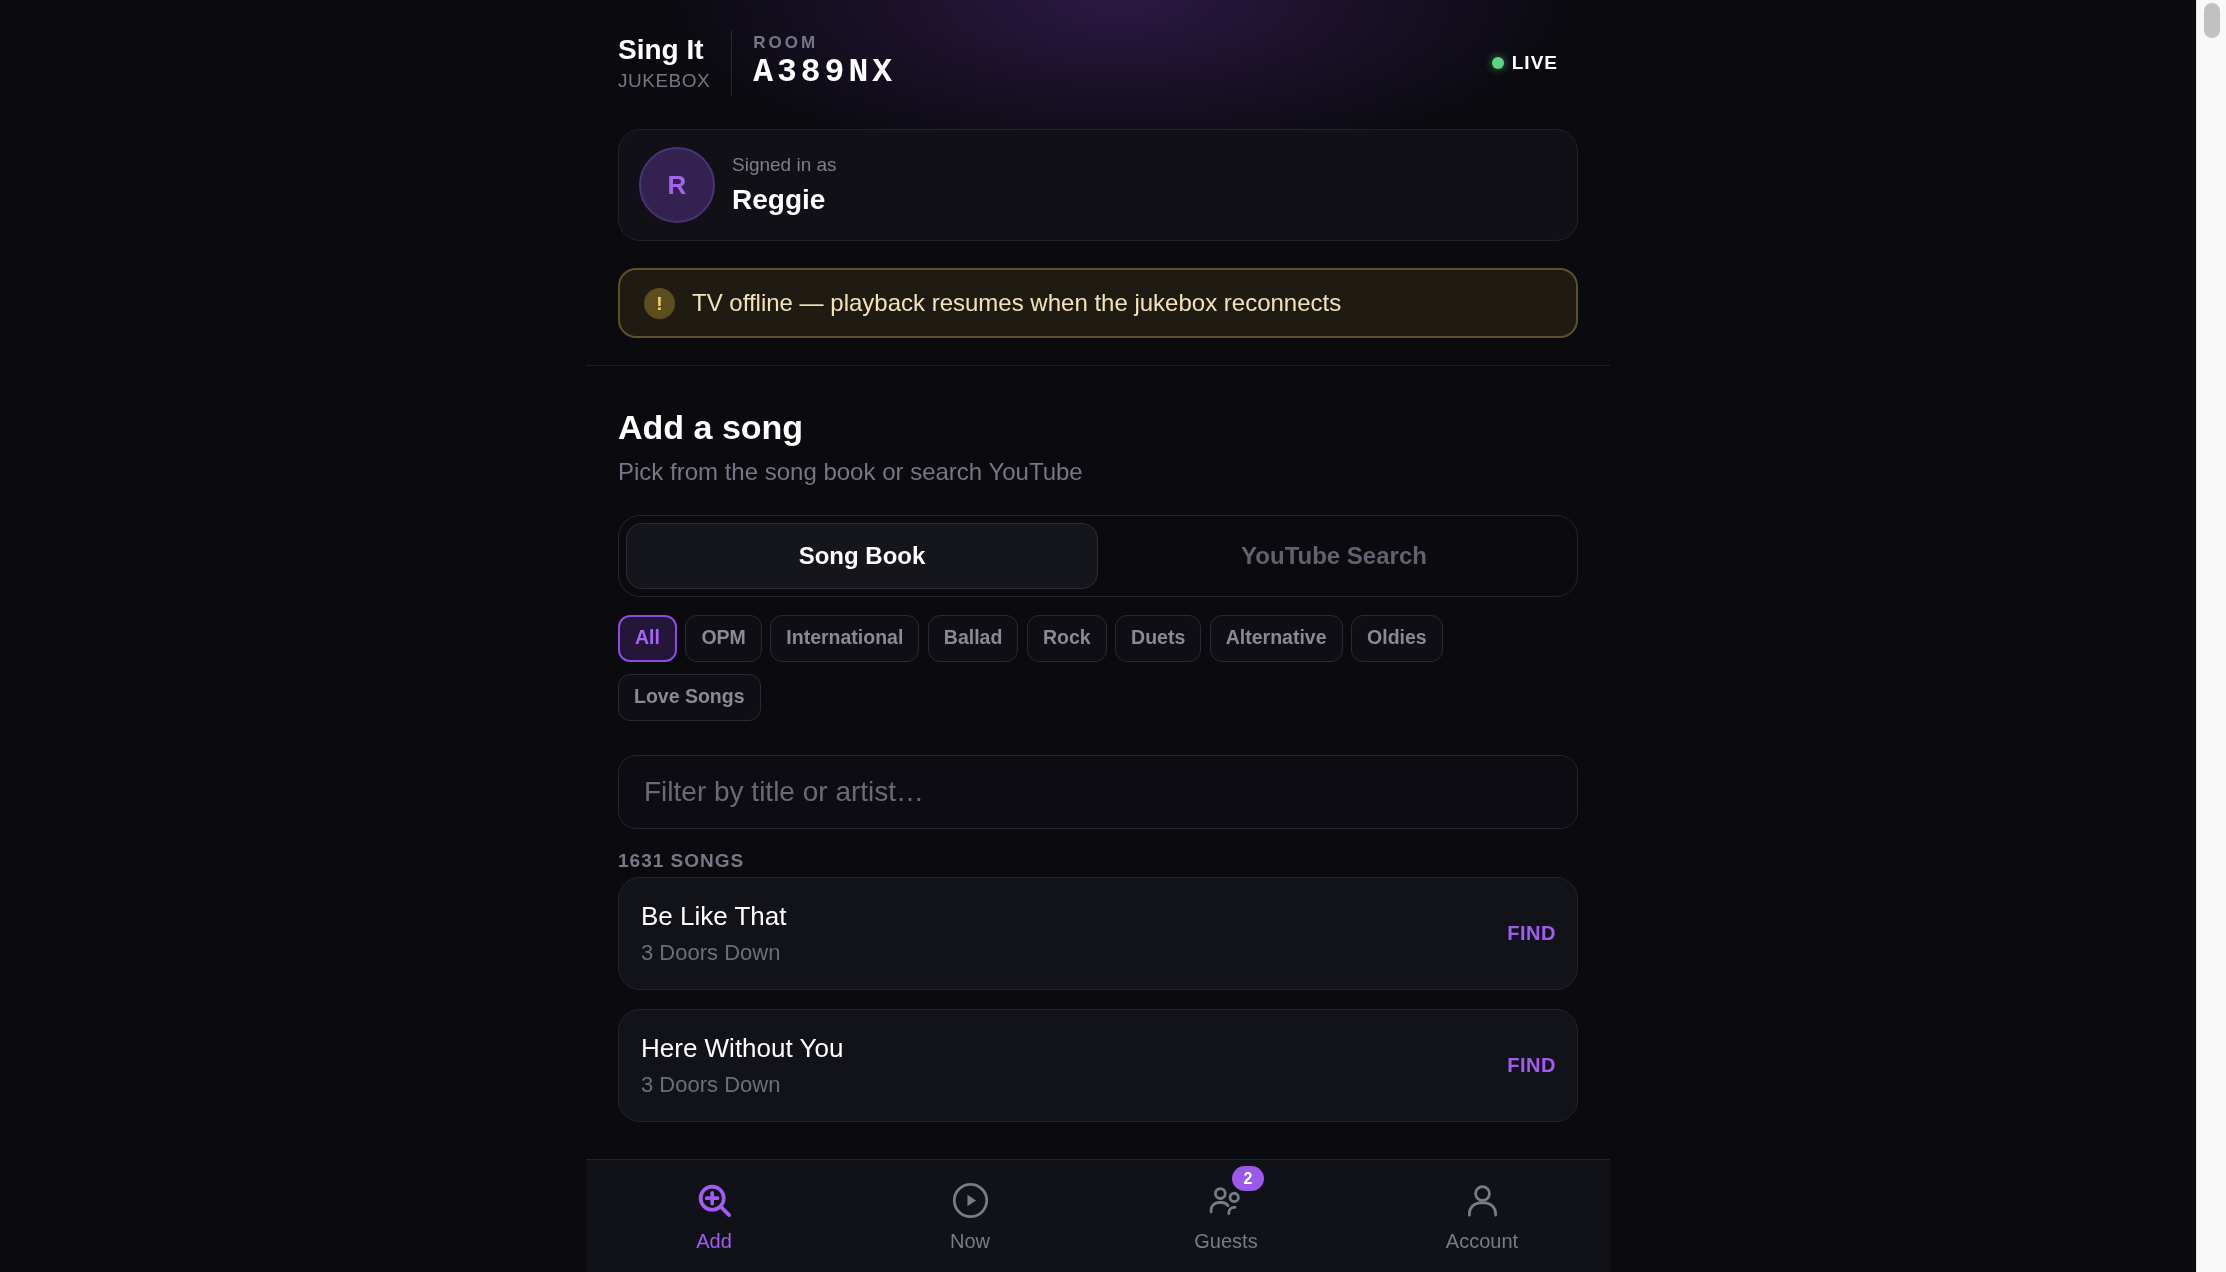  What do you see at coordinates (1098, 933) in the screenshot?
I see `song-card: Be Like That 3 Doors Down FIND` at bounding box center [1098, 933].